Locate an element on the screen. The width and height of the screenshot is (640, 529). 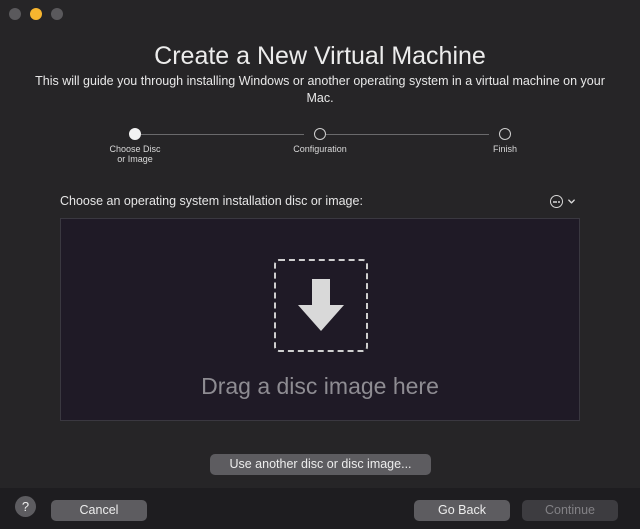
step-2-label: Configuration is located at coordinates (320, 149).